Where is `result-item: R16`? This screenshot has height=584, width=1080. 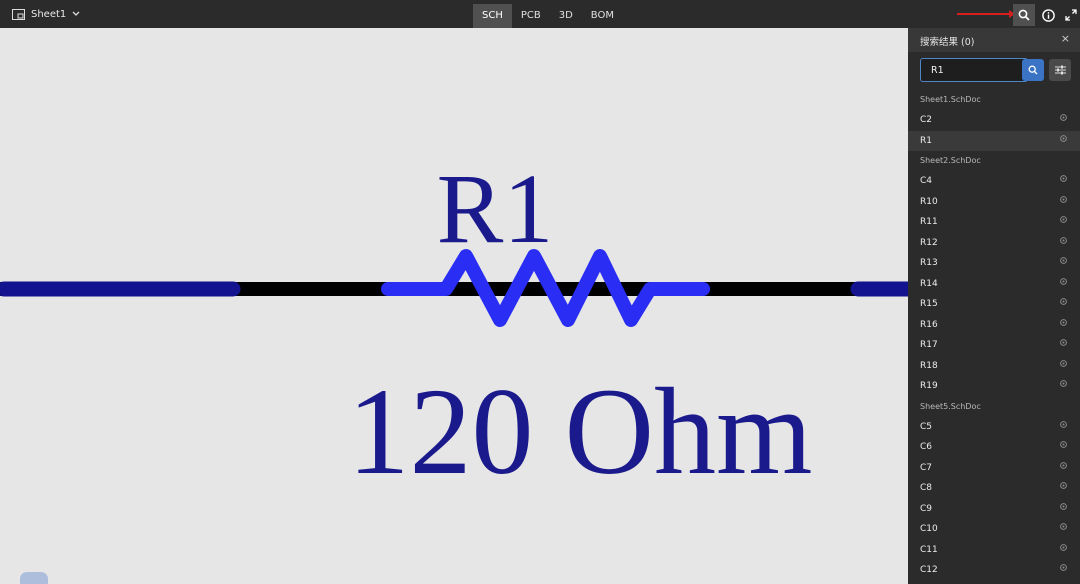
result-item: R16 is located at coordinates (994, 325).